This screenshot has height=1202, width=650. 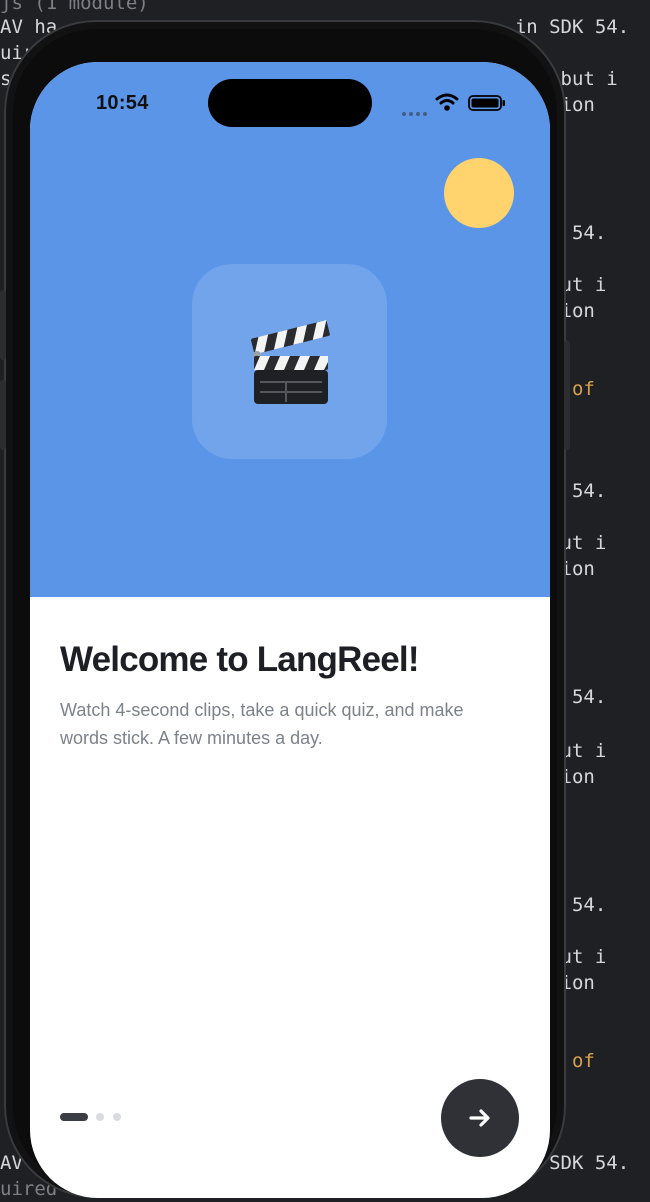 What do you see at coordinates (486, 103) in the screenshot?
I see `battery-icon` at bounding box center [486, 103].